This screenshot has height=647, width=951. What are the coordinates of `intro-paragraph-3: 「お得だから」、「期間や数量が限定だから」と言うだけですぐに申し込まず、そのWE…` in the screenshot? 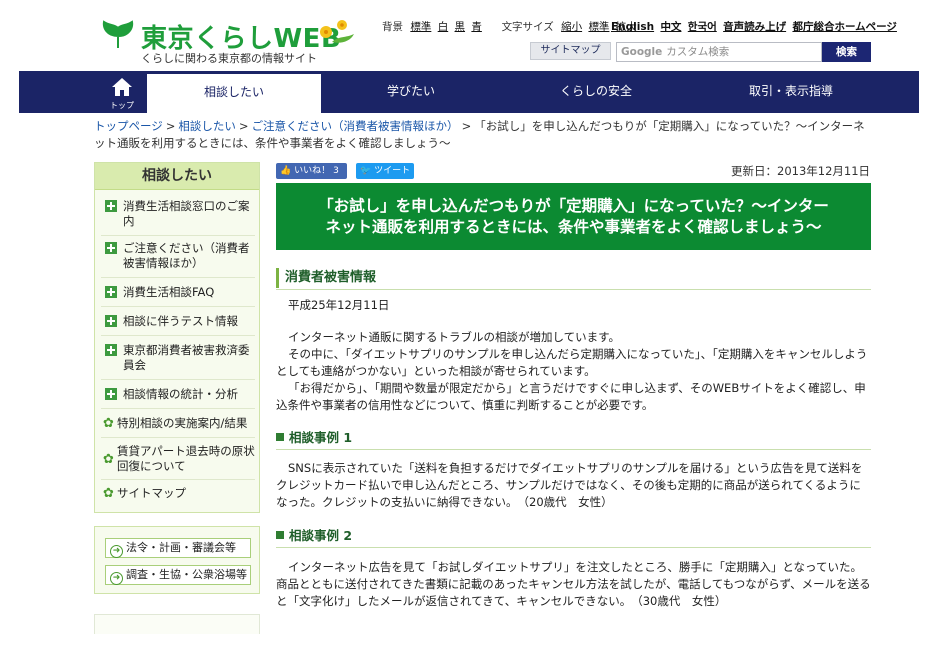 It's located at (571, 396).